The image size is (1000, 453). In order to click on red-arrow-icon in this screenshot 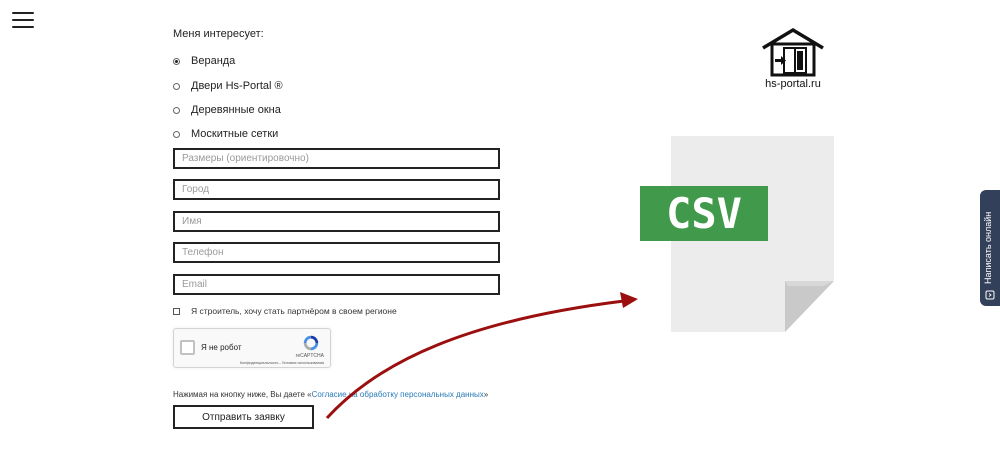, I will do `click(481, 356)`.